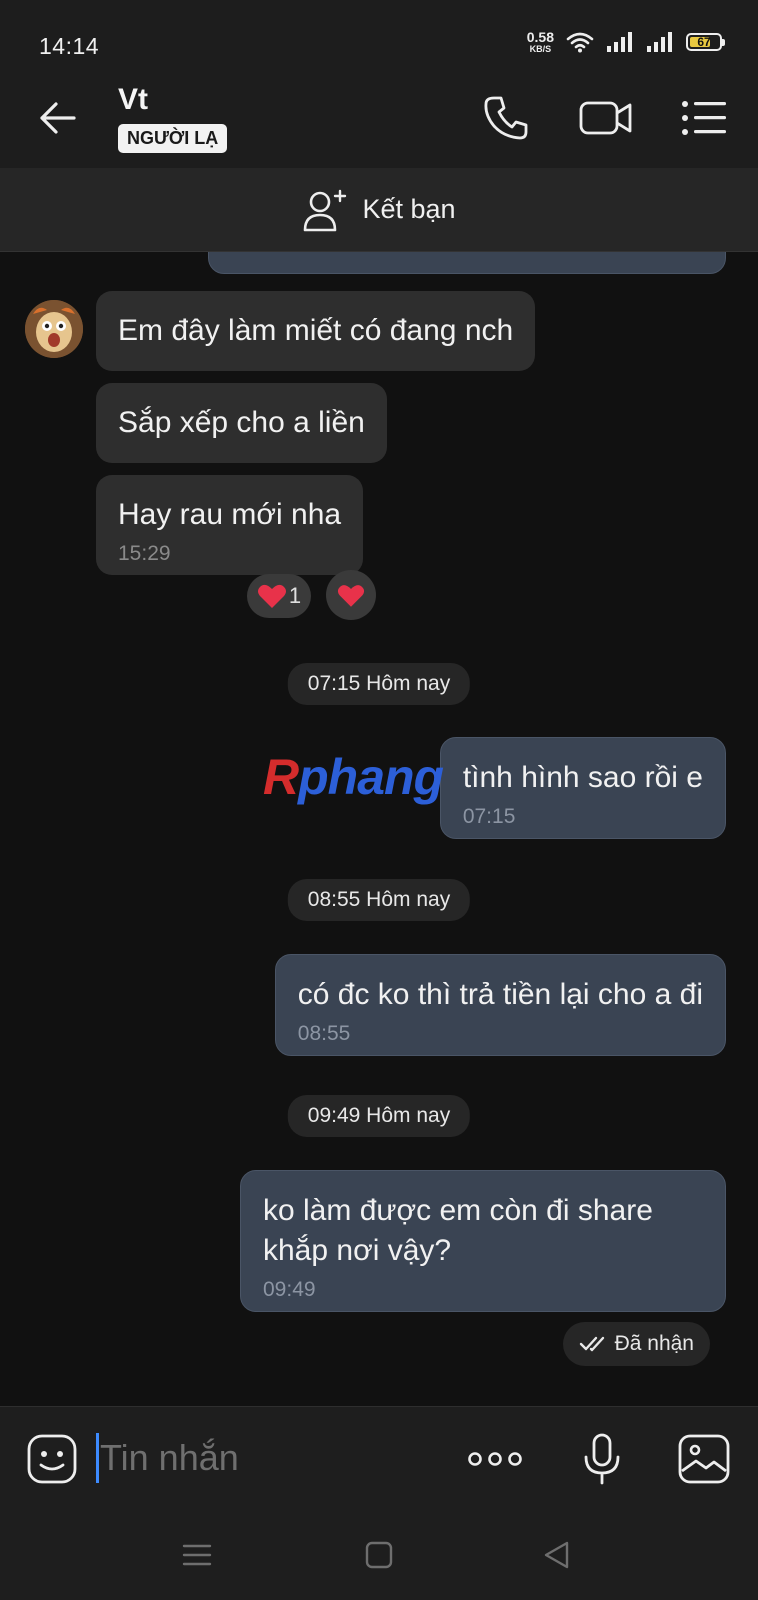  What do you see at coordinates (379, 1116) in the screenshot?
I see `date-separator: 09:49 Hôm nay` at bounding box center [379, 1116].